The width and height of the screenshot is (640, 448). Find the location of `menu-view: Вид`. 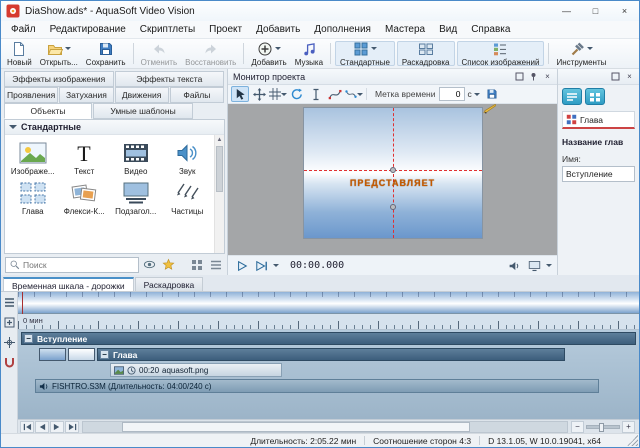

menu-view: Вид is located at coordinates (448, 29).